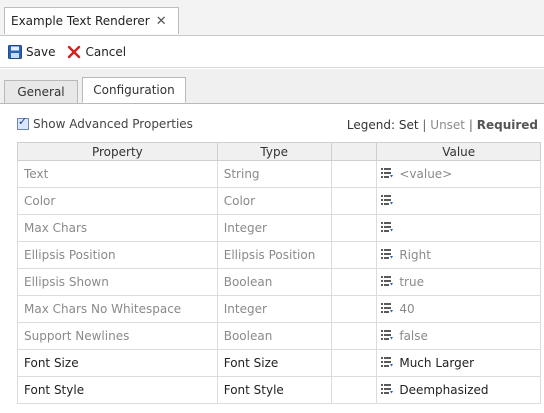 The height and width of the screenshot is (413, 544). I want to click on property-value-text: true, so click(411, 282).